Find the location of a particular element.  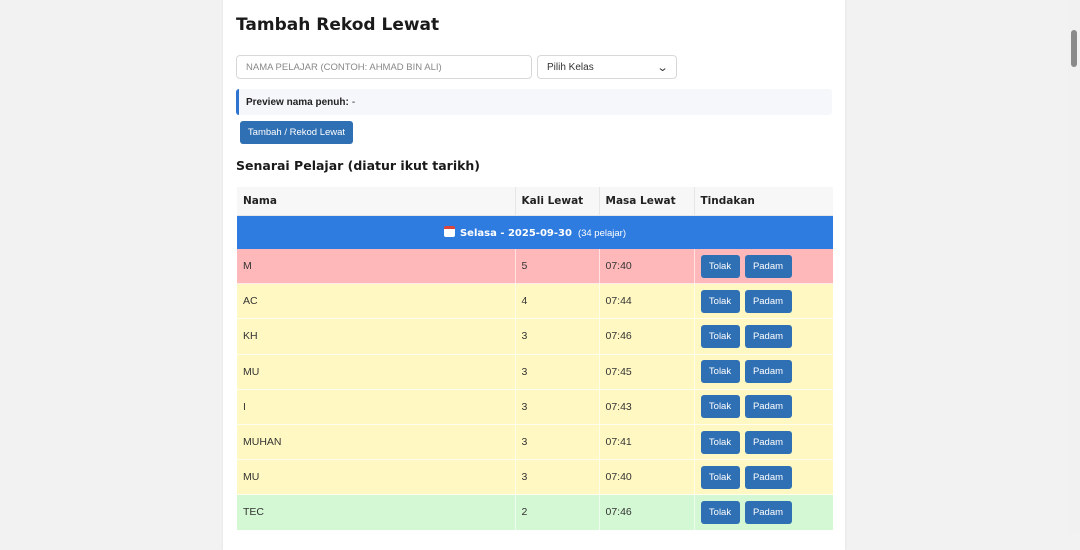

date-group-header: Selasa - 2025-09-30 (34 pelajar) is located at coordinates (535, 232).